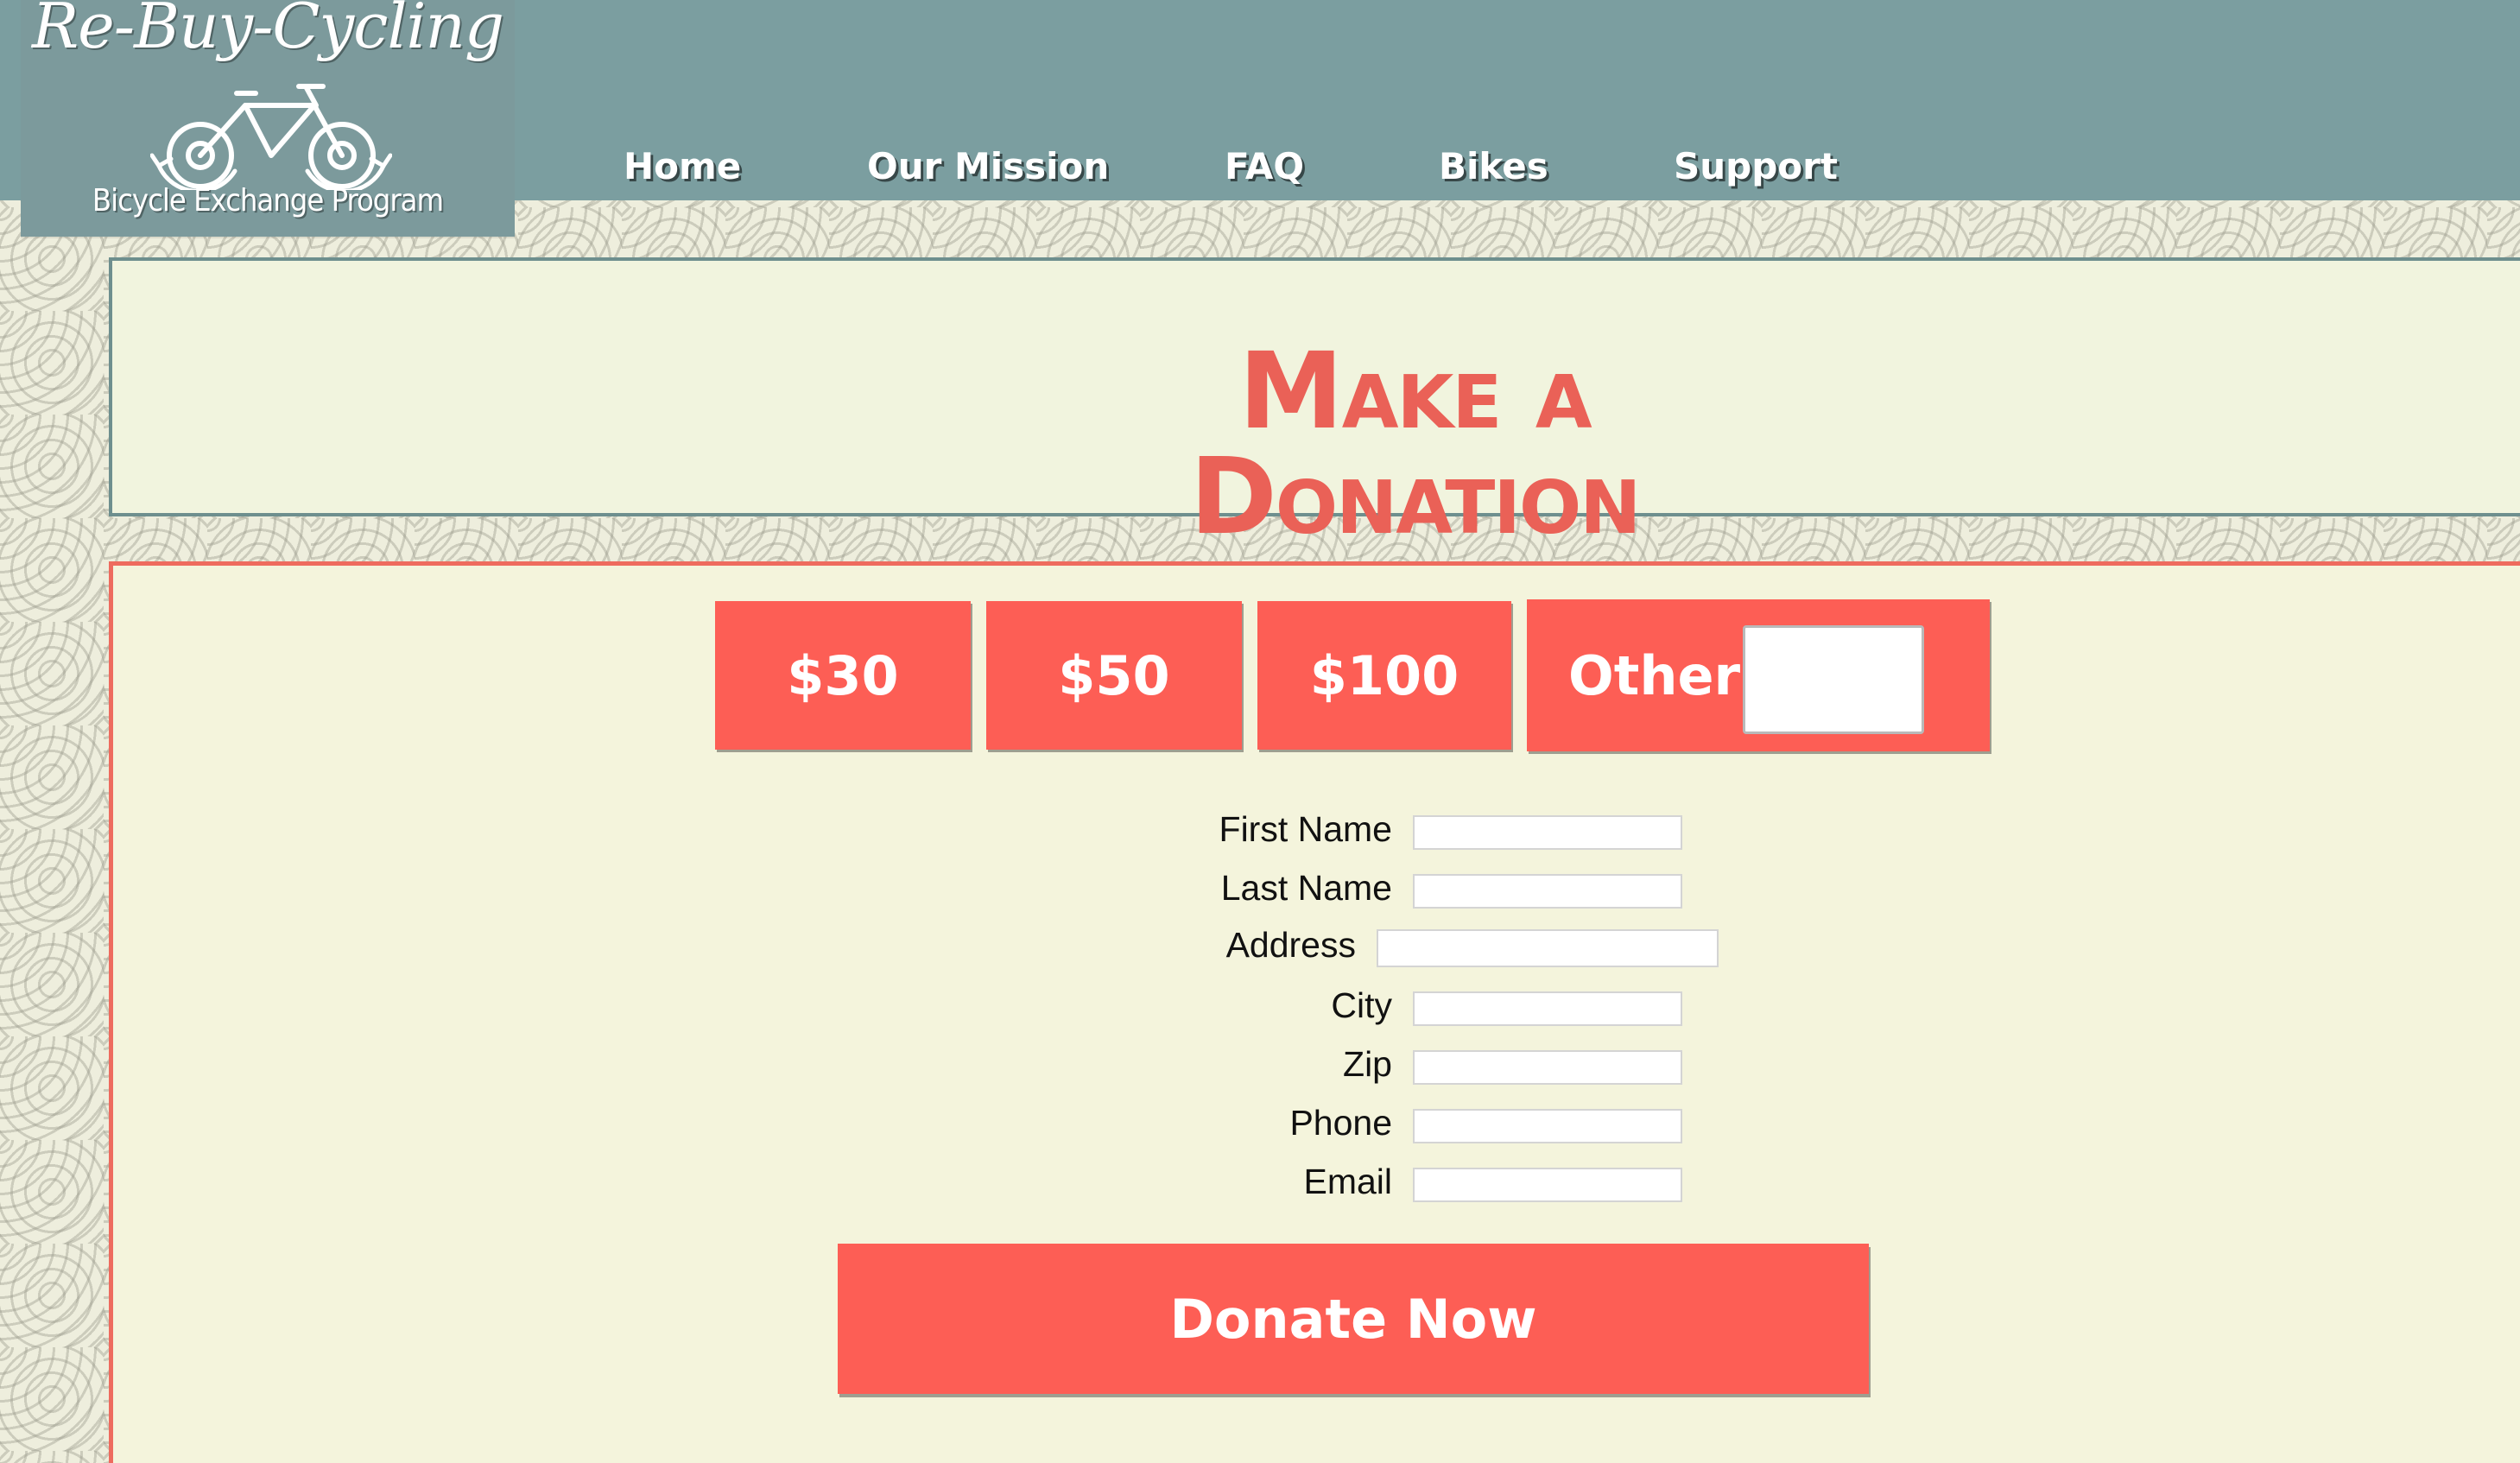 The image size is (2520, 1463). What do you see at coordinates (1494, 166) in the screenshot?
I see `nav-item-bikes: Bikes` at bounding box center [1494, 166].